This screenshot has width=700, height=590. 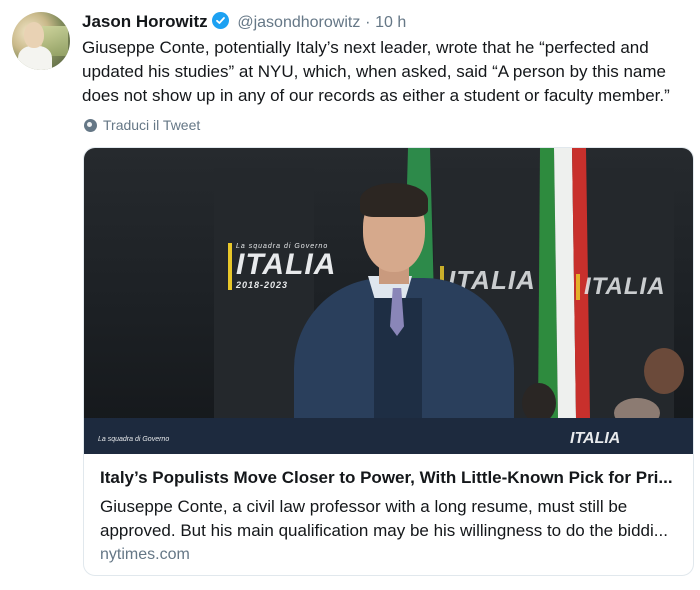 What do you see at coordinates (90, 125) in the screenshot?
I see `globe-icon` at bounding box center [90, 125].